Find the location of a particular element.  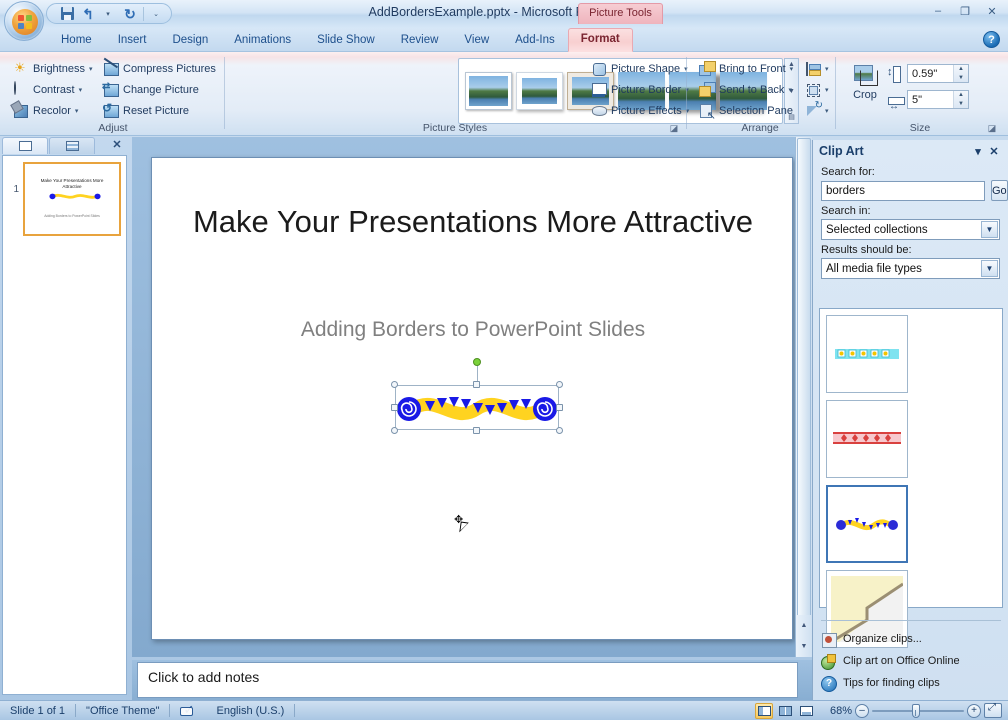

reset-picture-button: Reset Picture is located at coordinates (159, 110).